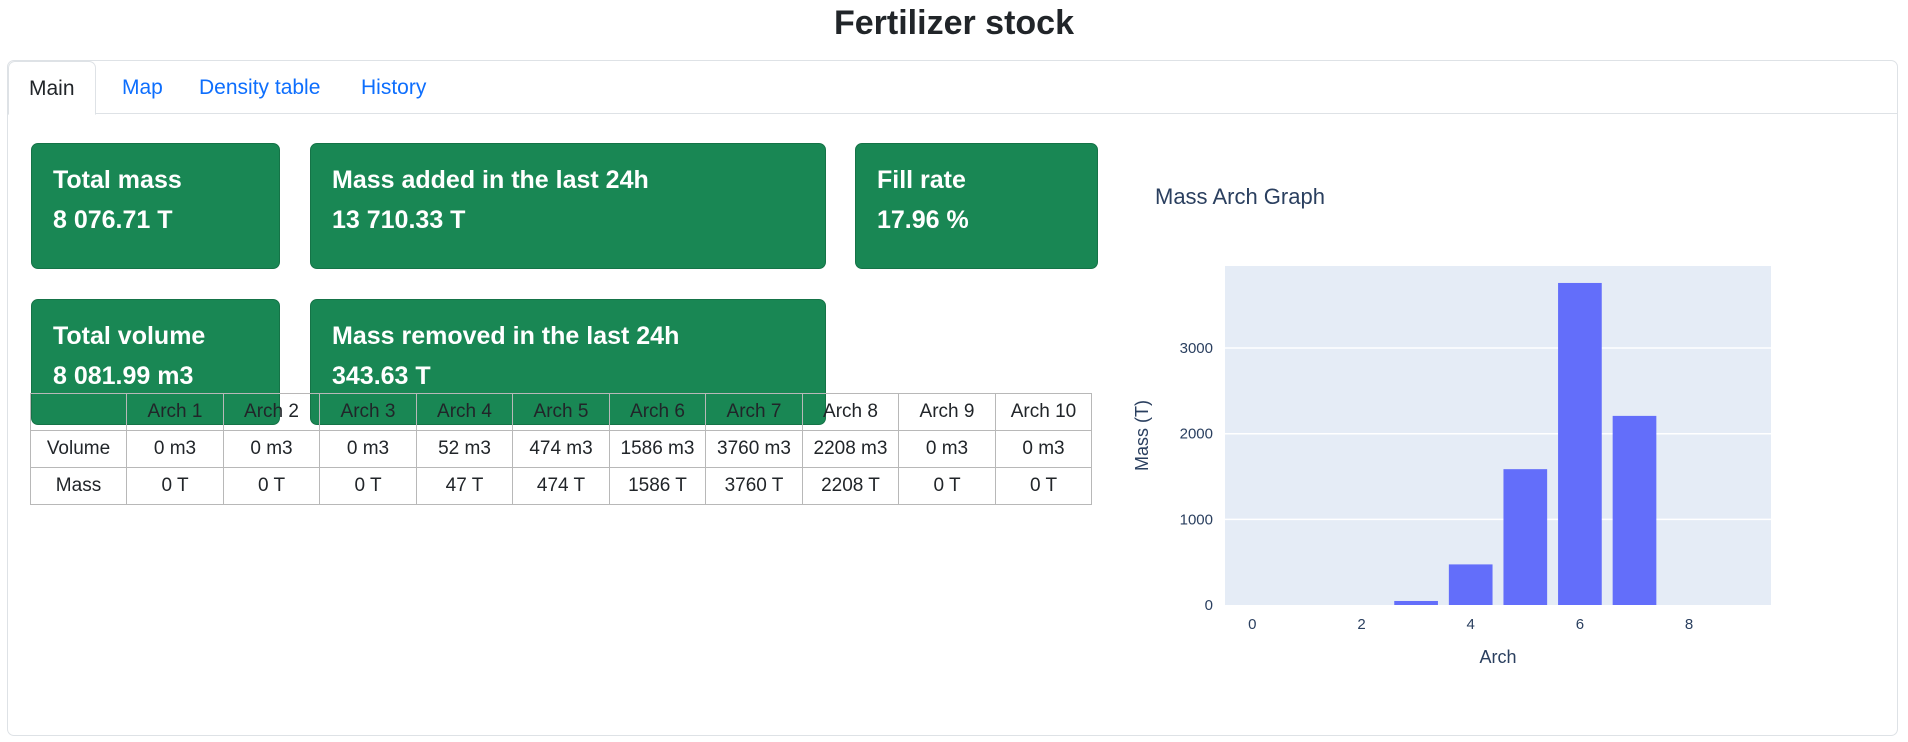 Image resolution: width=1908 pixels, height=742 pixels. Describe the element at coordinates (368, 412) in the screenshot. I see `table-header-cell: Arch 3` at that location.